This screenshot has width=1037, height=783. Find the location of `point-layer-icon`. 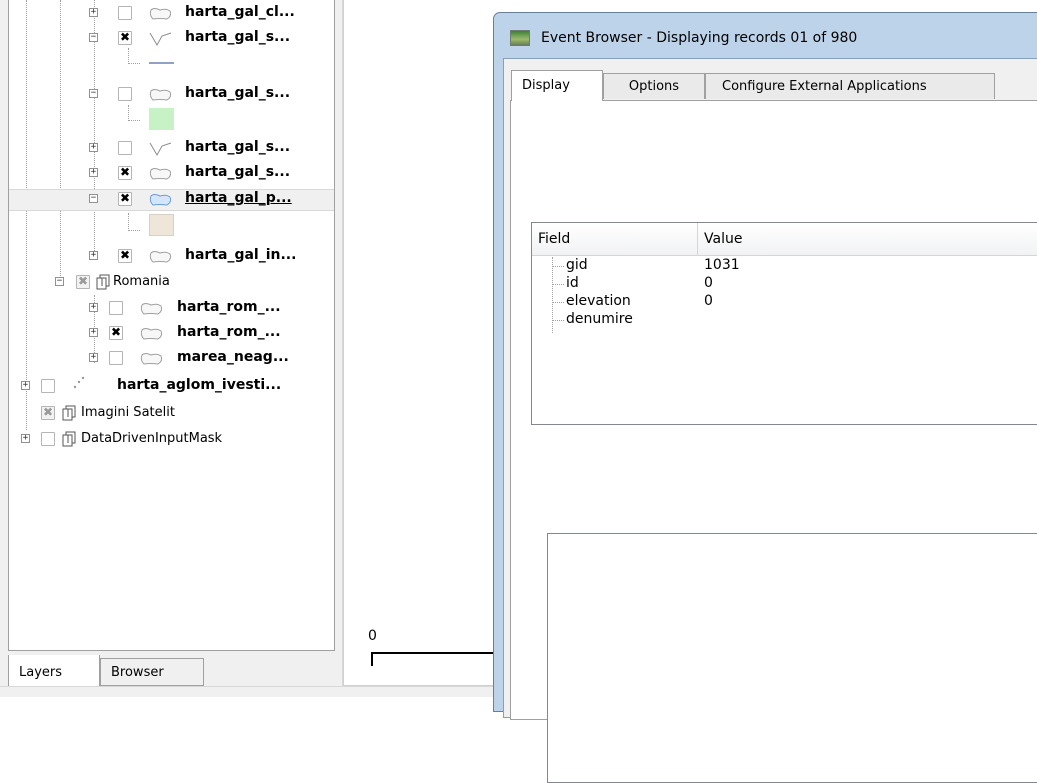

point-layer-icon is located at coordinates (79, 382).